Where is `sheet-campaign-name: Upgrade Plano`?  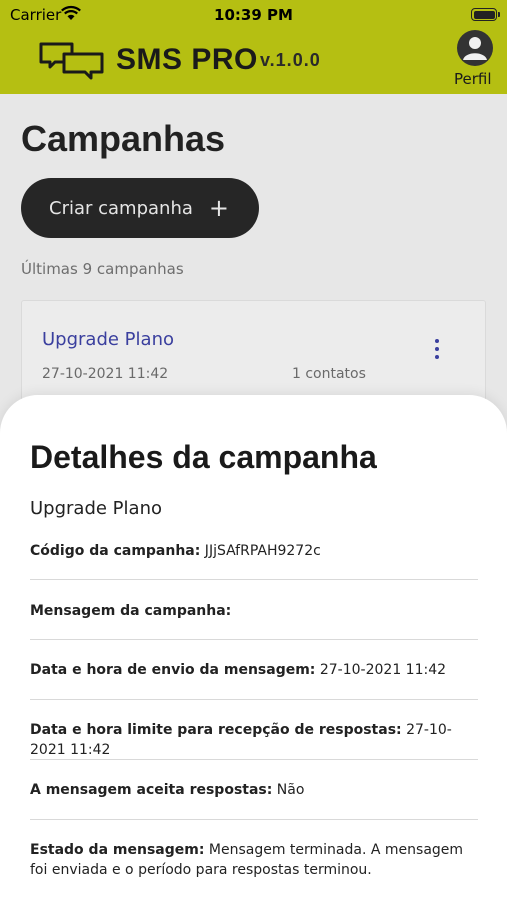 sheet-campaign-name: Upgrade Plano is located at coordinates (96, 508).